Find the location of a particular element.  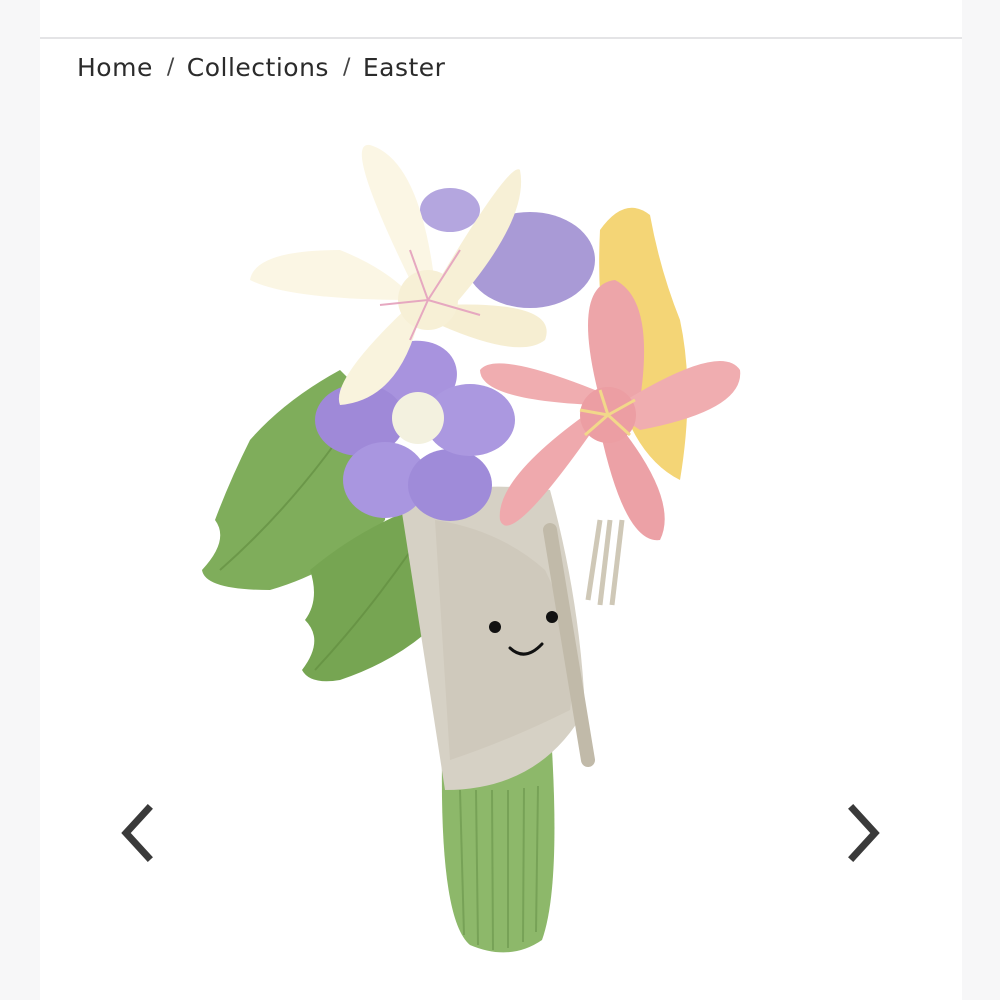

breadcrumb: Home / Collections / Easter is located at coordinates (261, 67).